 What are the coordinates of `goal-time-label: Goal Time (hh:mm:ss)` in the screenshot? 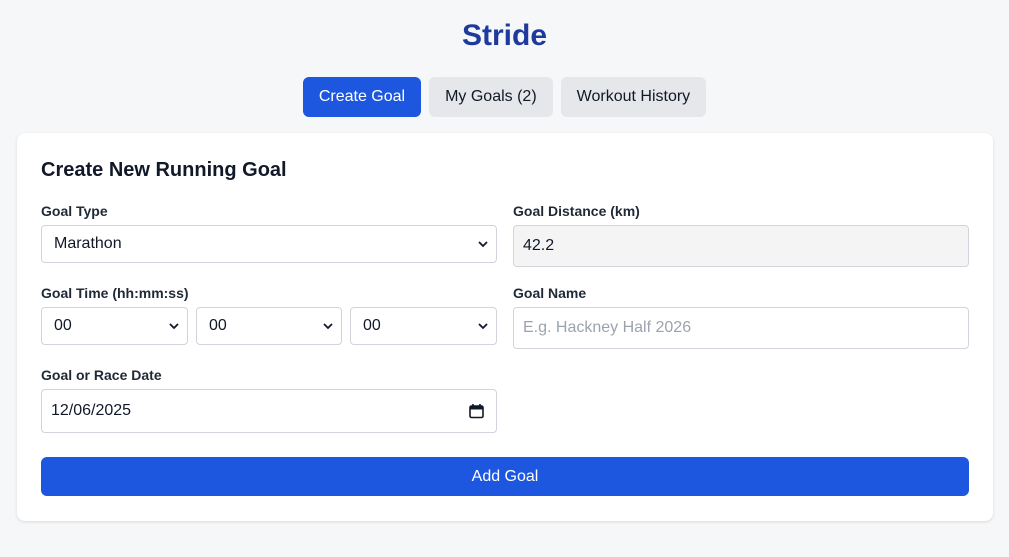 It's located at (115, 293).